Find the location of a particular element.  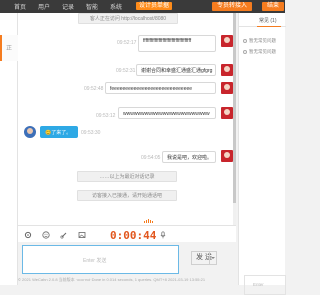

outgoing-message: fffffffffffffffffffffffffffffffffffff is located at coordinates (177, 43).